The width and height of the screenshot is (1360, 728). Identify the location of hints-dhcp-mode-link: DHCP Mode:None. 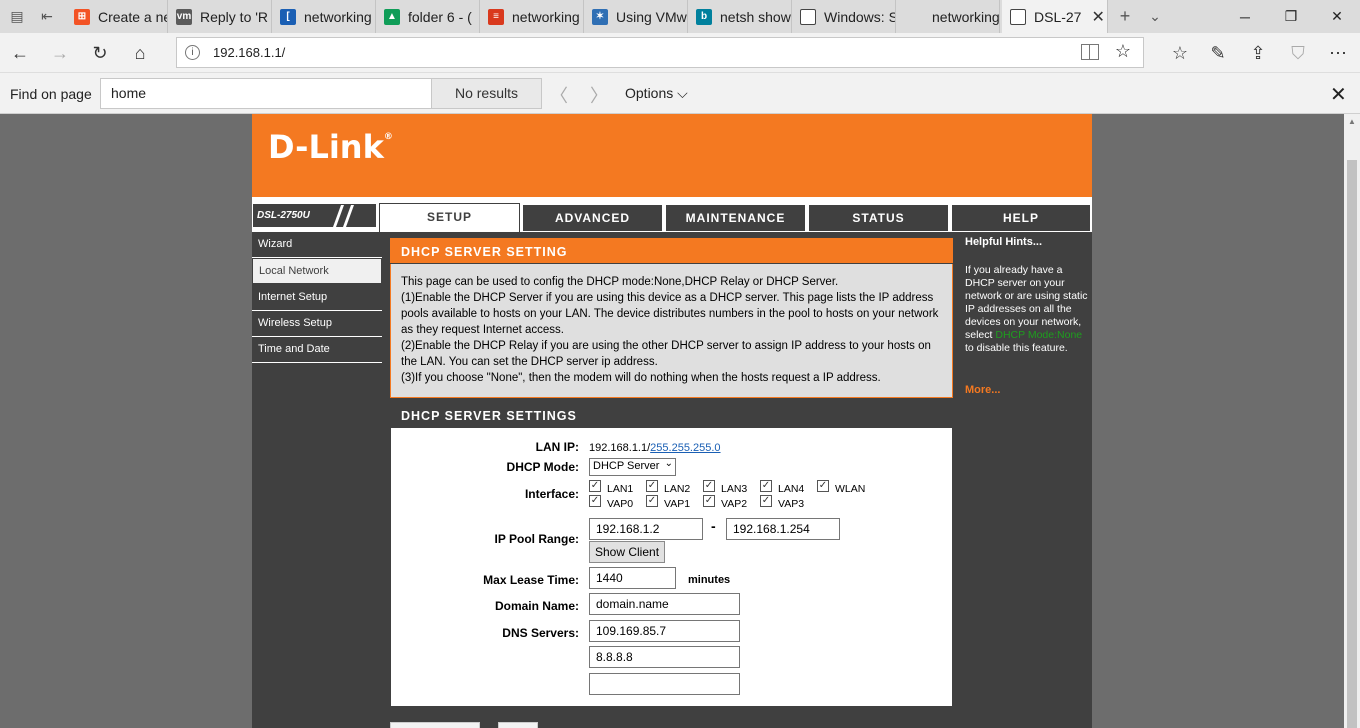
(1038, 335).